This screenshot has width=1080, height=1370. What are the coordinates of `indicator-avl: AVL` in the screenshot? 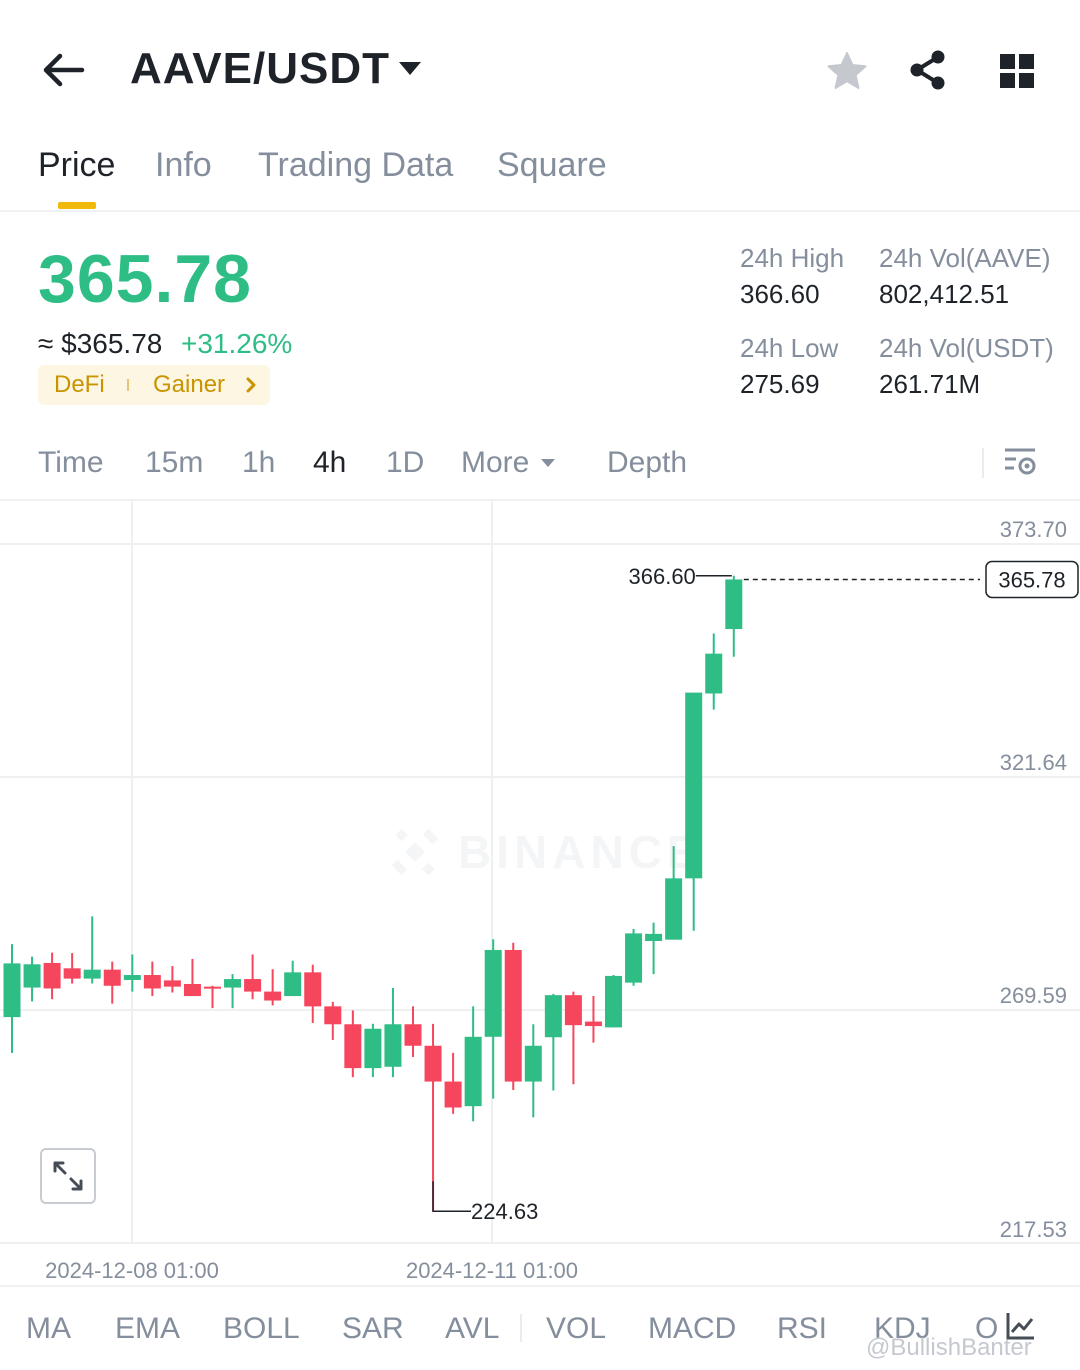 It's located at (472, 1329).